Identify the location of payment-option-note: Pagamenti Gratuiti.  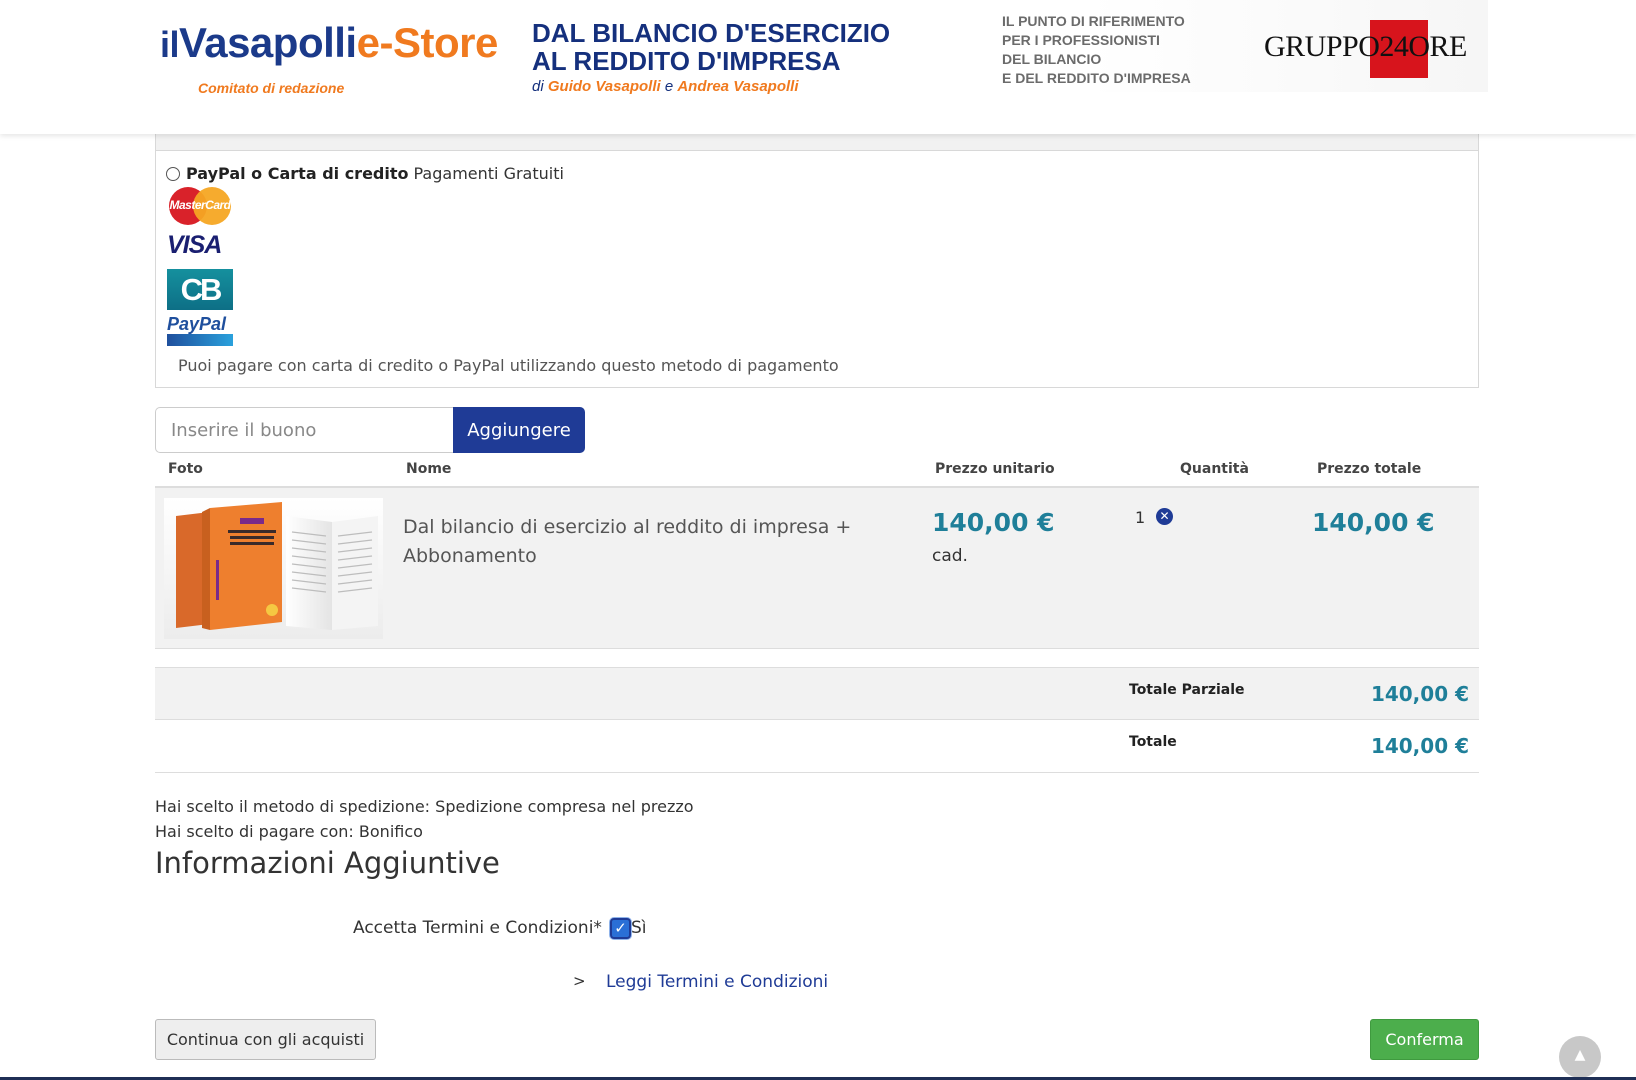
(488, 173).